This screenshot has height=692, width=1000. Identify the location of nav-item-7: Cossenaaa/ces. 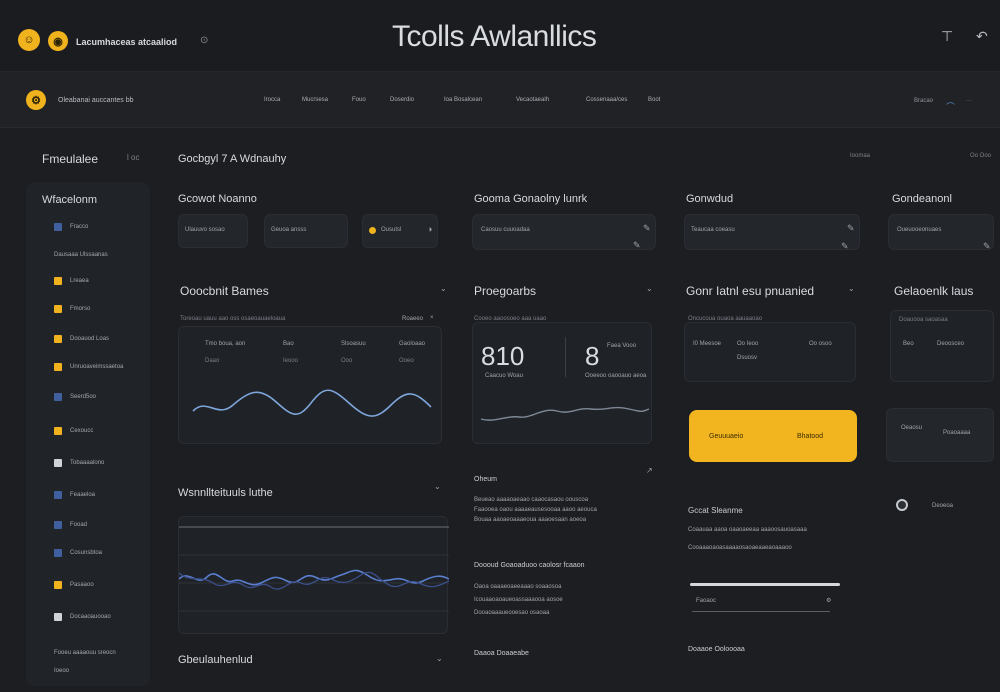
(606, 100).